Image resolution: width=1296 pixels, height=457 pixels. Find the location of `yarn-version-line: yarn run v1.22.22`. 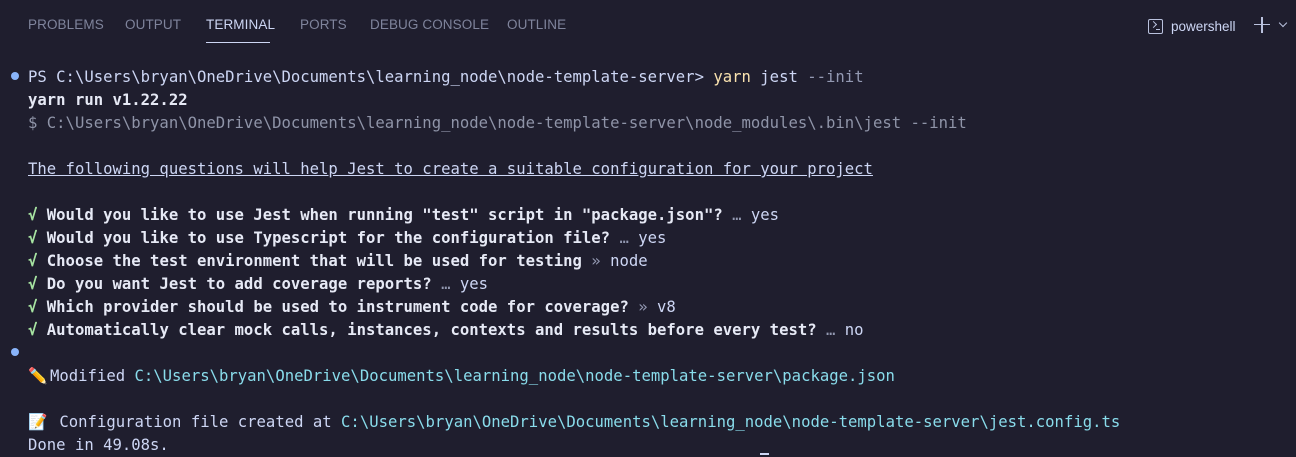

yarn-version-line: yarn run v1.22.22 is located at coordinates (108, 100).